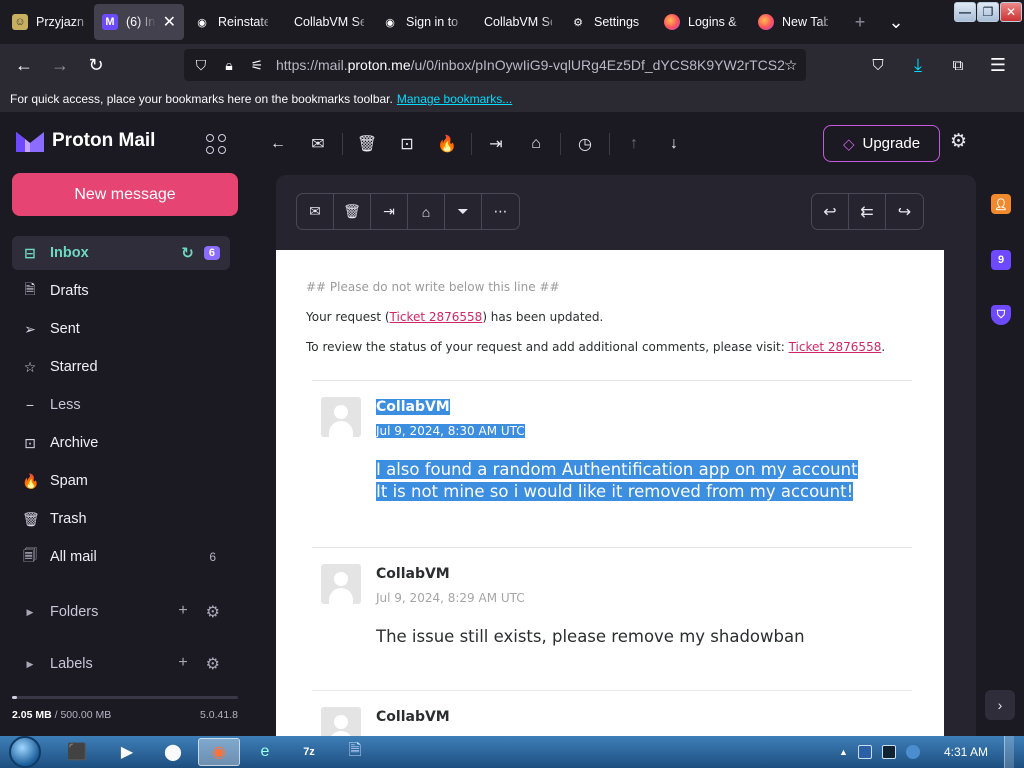 This screenshot has width=1024, height=768. What do you see at coordinates (860, 22) in the screenshot?
I see `new-tab-button: +` at bounding box center [860, 22].